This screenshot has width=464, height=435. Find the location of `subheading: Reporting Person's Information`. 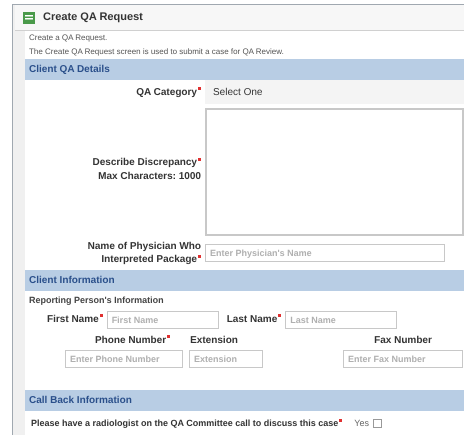

subheading: Reporting Person's Information is located at coordinates (96, 300).